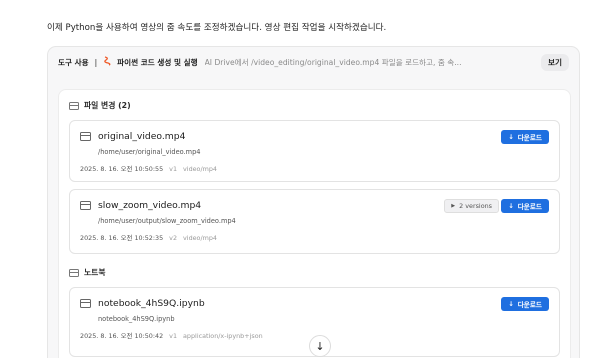  Describe the element at coordinates (167, 221) in the screenshot. I see `file-path: /home/user/output/slow_zoom_video.mp4` at that location.